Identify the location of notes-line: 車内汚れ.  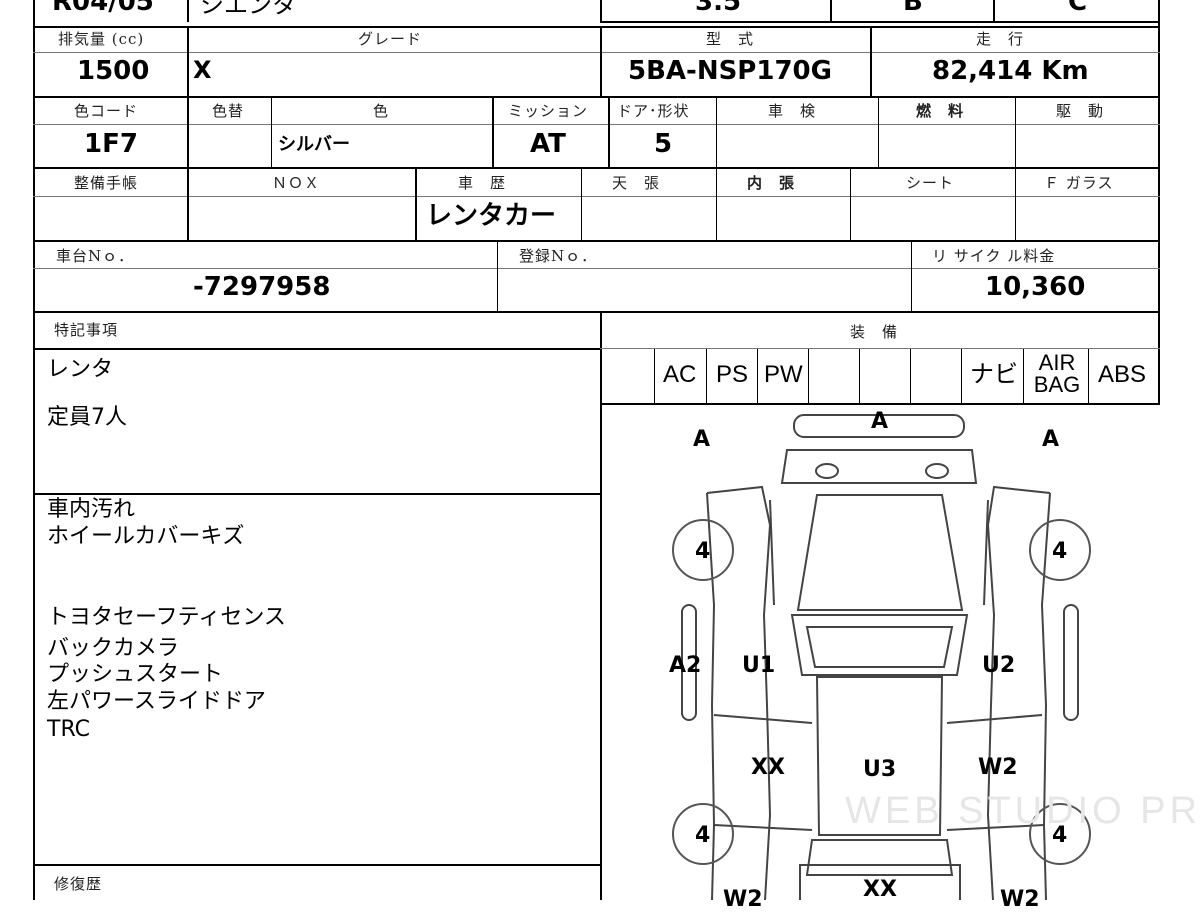
(91, 509).